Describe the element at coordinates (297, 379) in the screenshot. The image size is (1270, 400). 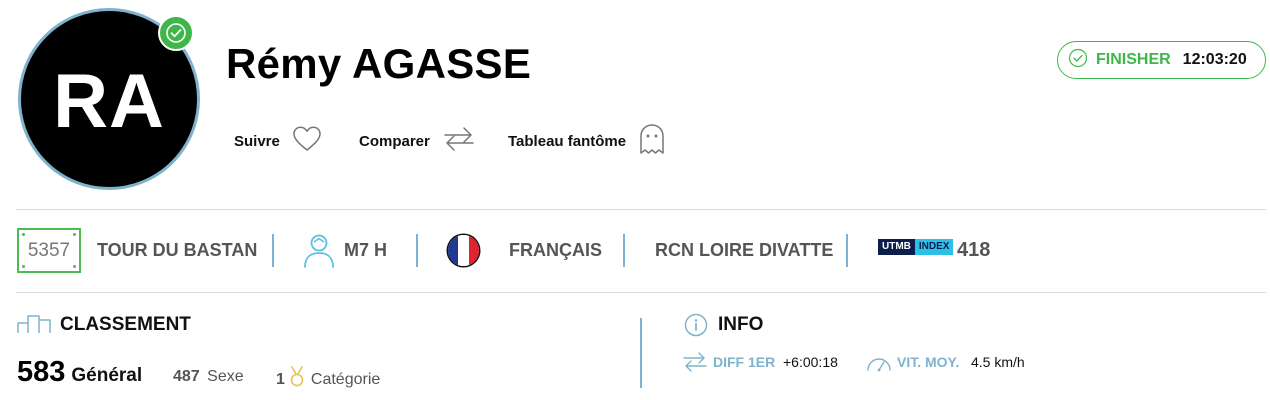
I see `medal-icon` at that location.